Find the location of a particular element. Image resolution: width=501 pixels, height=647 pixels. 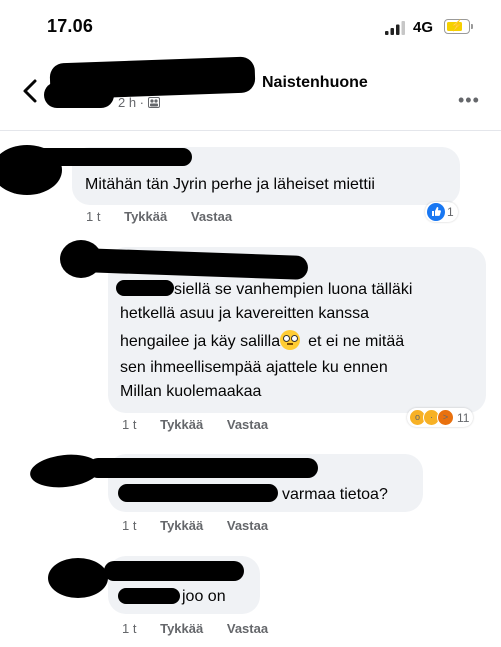

battery-tip is located at coordinates (472, 26).